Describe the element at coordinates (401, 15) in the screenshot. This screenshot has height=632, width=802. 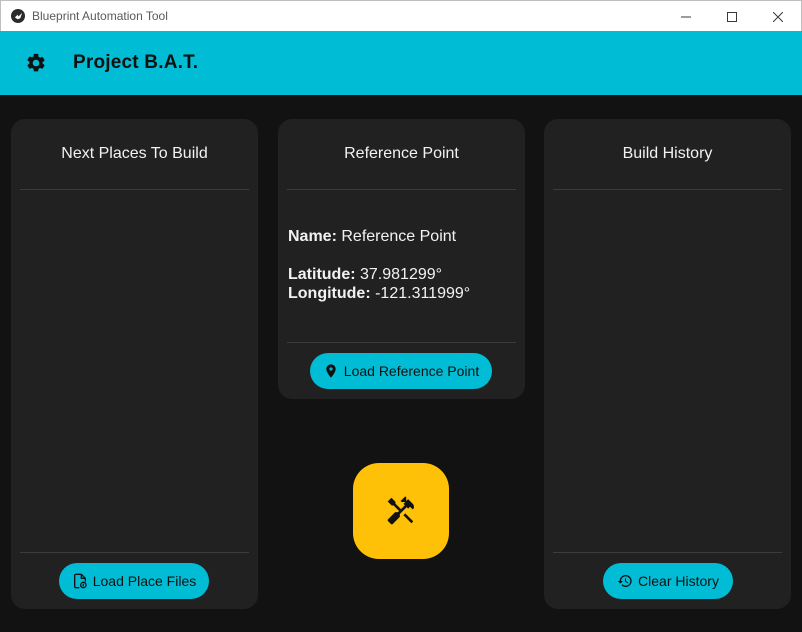
I see `window-titlebar: Blueprint Automation Tool` at that location.